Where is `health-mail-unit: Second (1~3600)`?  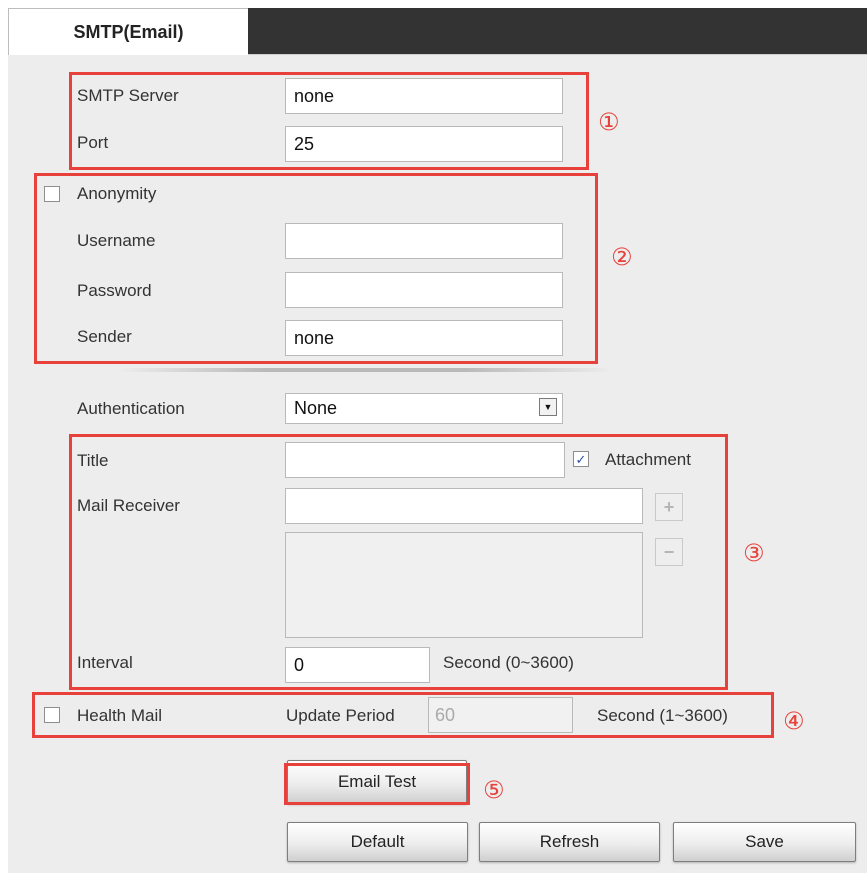 health-mail-unit: Second (1~3600) is located at coordinates (662, 715).